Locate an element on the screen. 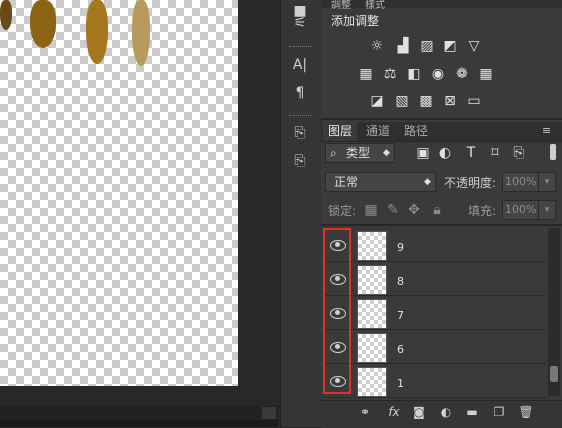  opacity-label: 不透明度: is located at coordinates (470, 183).